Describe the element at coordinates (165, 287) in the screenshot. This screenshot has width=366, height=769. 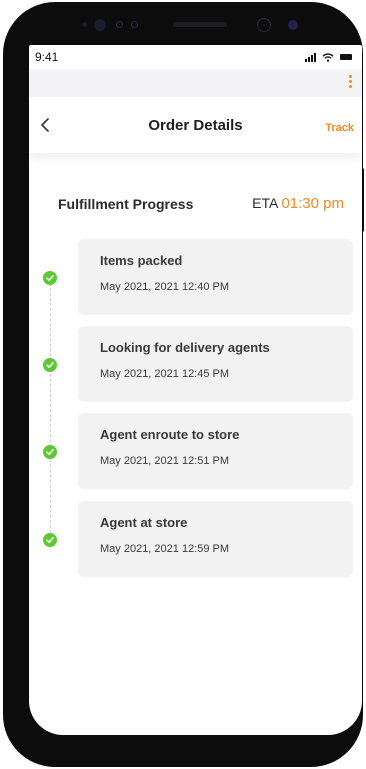
I see `step-time: May 2021, 2021 12:40 PM` at that location.